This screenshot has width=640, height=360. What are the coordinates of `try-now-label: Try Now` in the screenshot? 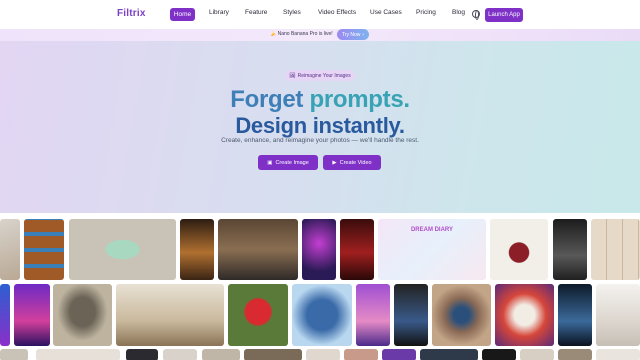 It's located at (351, 34).